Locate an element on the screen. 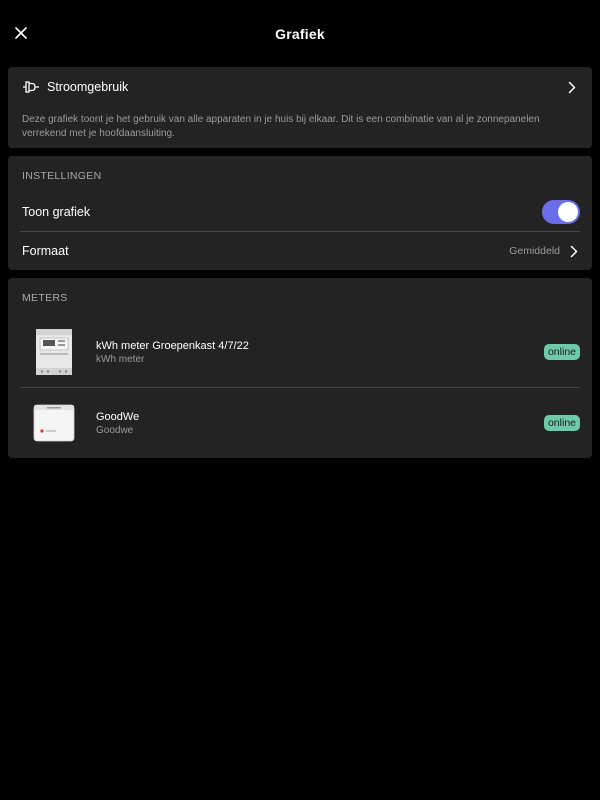  meter-row: GoodWe Goodwe online is located at coordinates (300, 423).